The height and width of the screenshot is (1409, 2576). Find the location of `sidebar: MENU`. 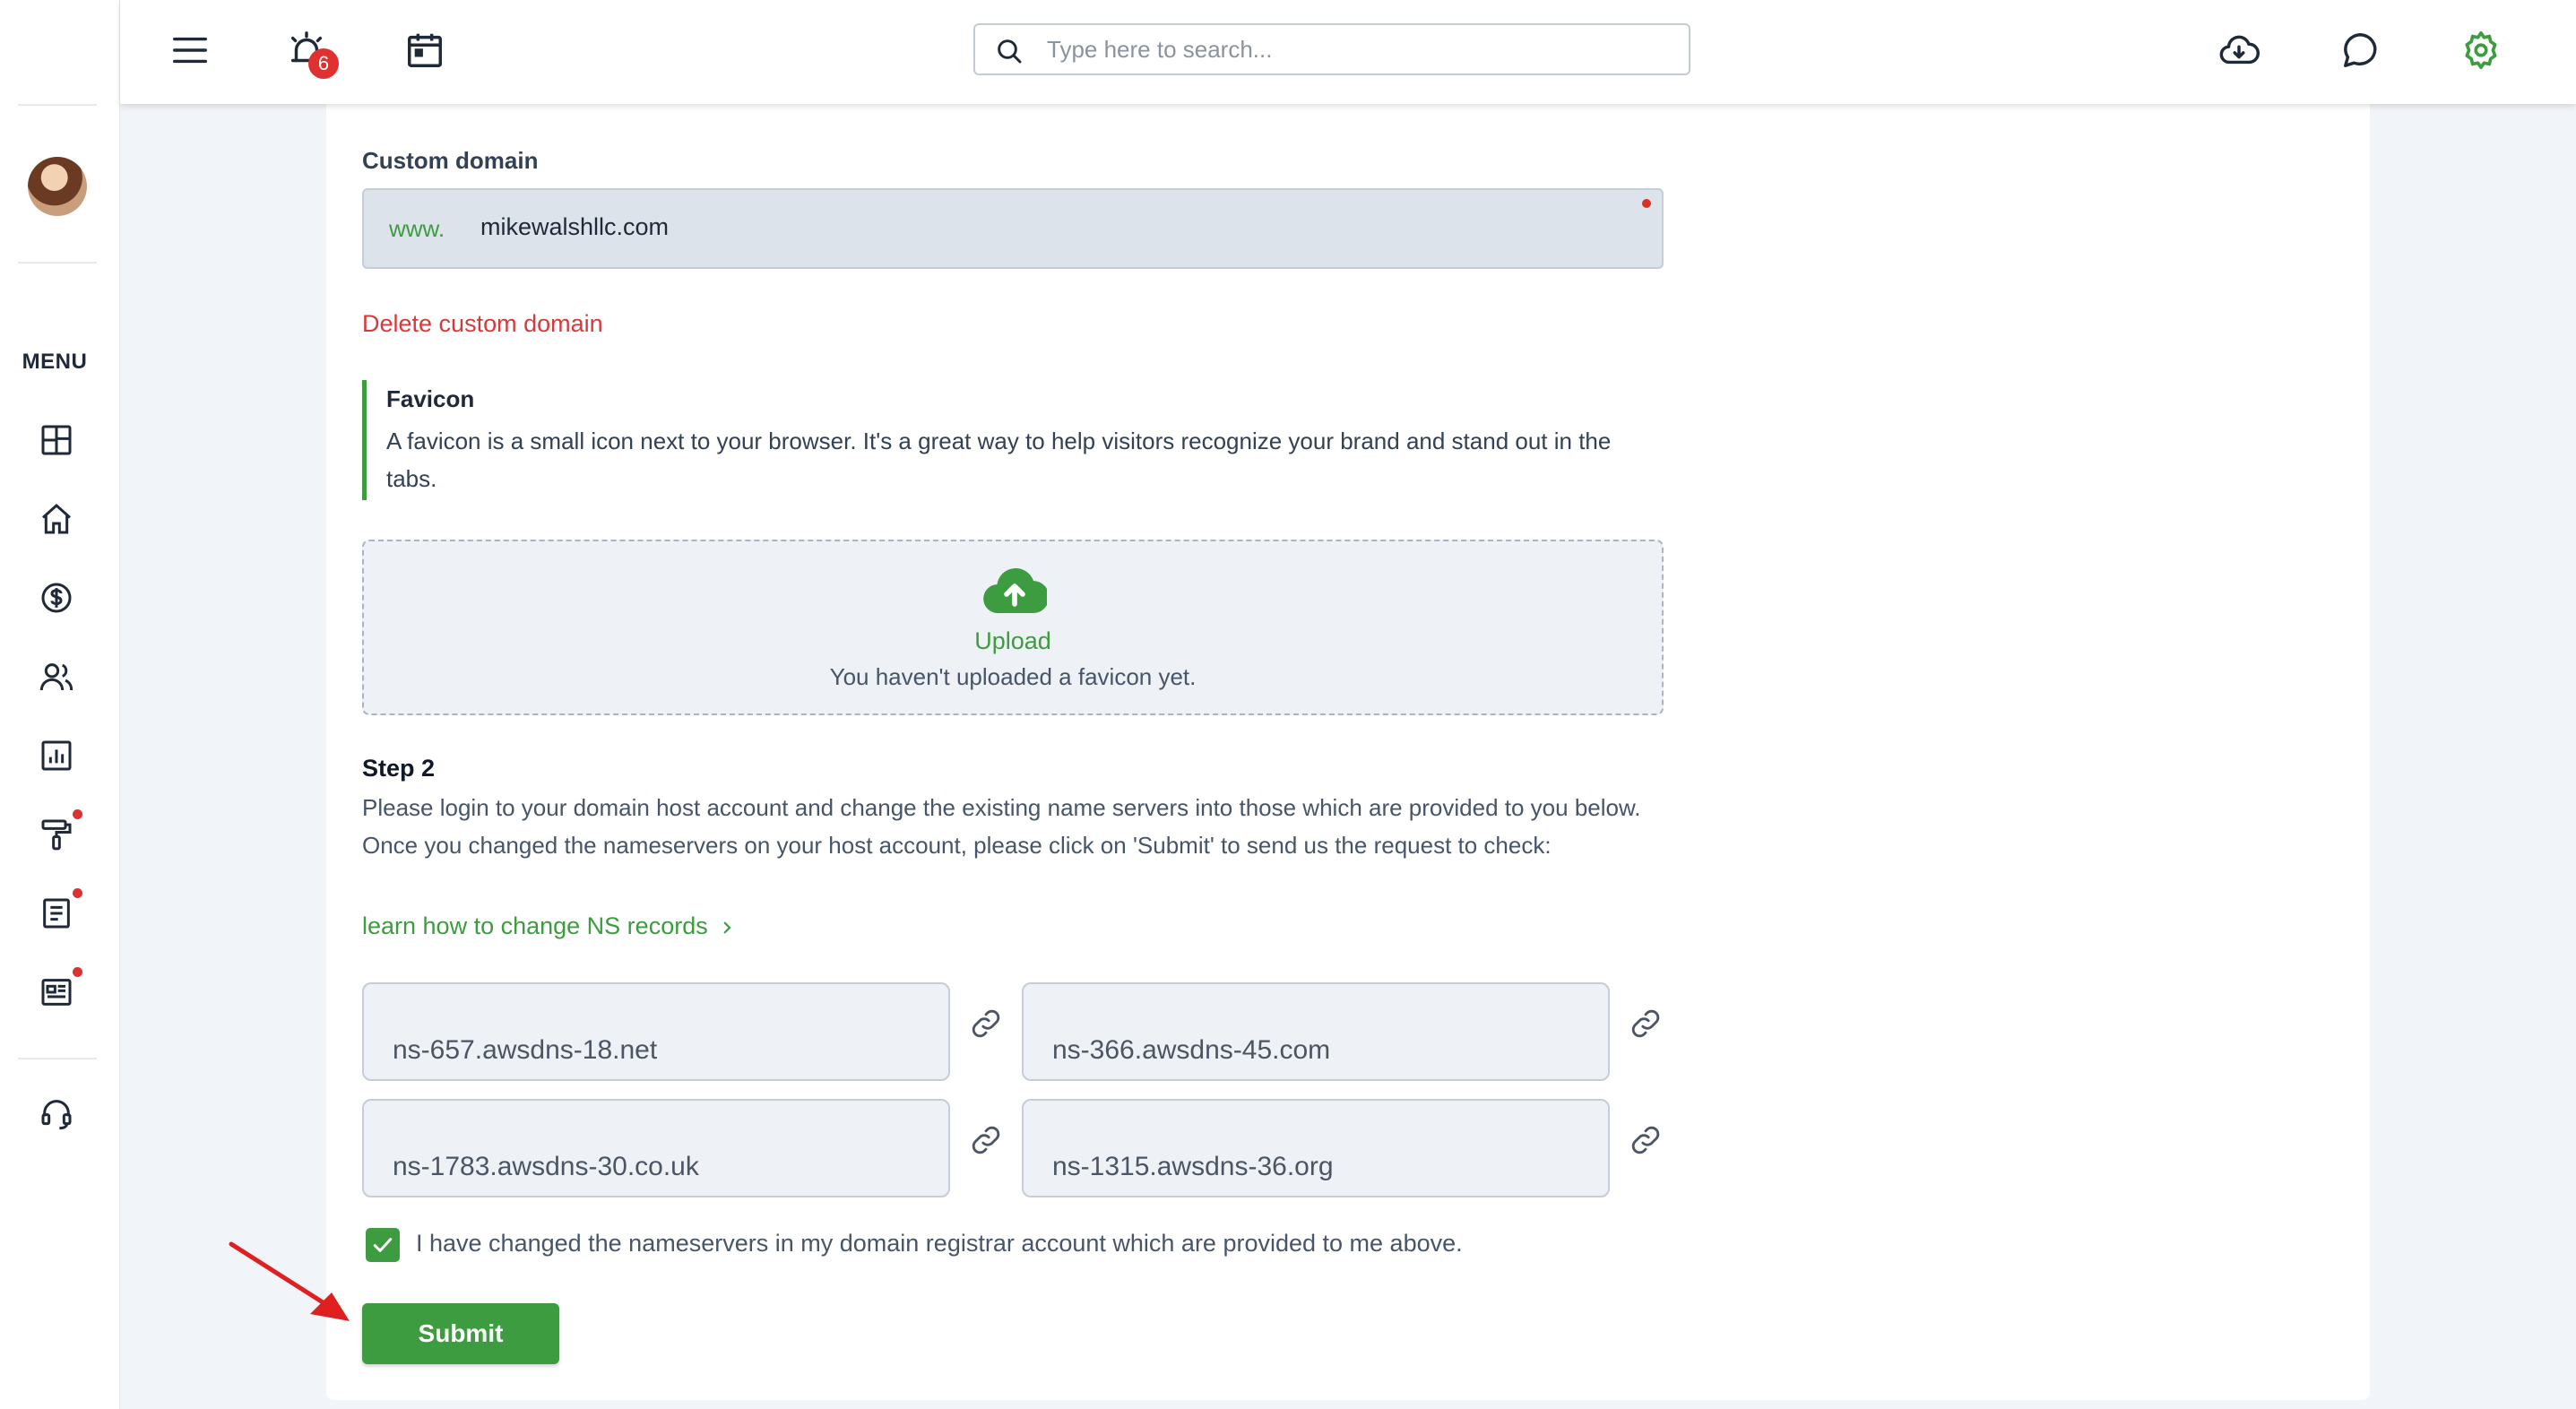

sidebar: MENU is located at coordinates (60, 704).